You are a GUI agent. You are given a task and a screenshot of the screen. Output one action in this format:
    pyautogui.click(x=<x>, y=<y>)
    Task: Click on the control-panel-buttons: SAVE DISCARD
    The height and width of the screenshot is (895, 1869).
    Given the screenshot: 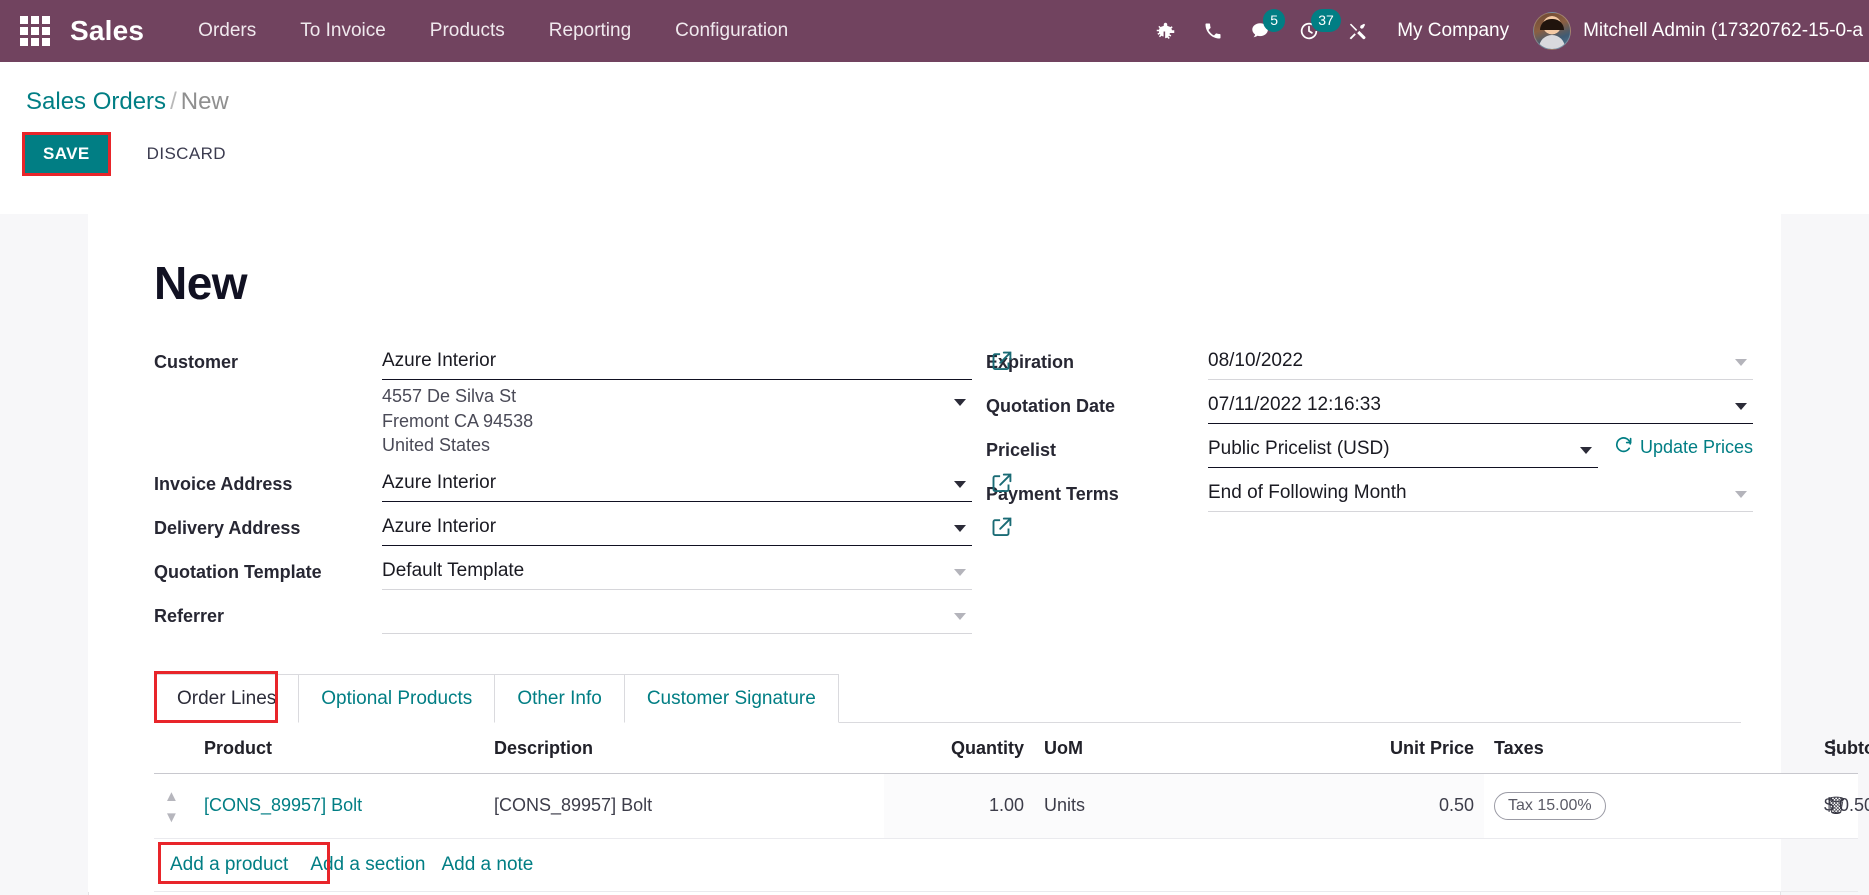 What is the action you would take?
    pyautogui.click(x=934, y=157)
    